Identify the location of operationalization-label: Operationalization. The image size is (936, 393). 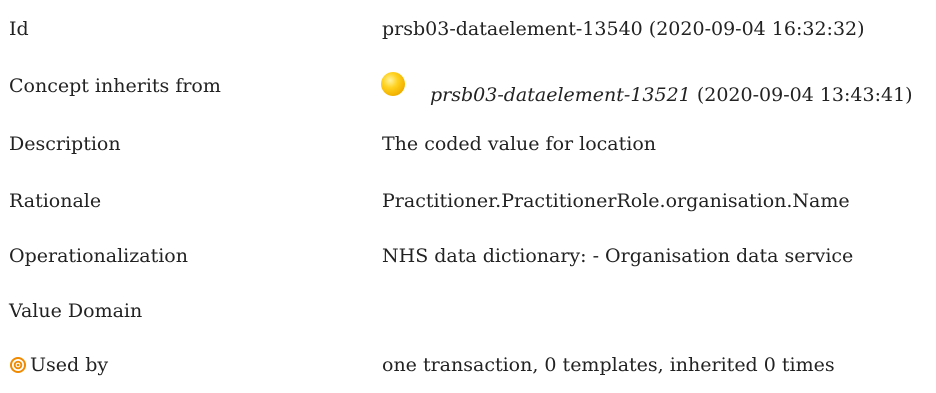
(98, 256).